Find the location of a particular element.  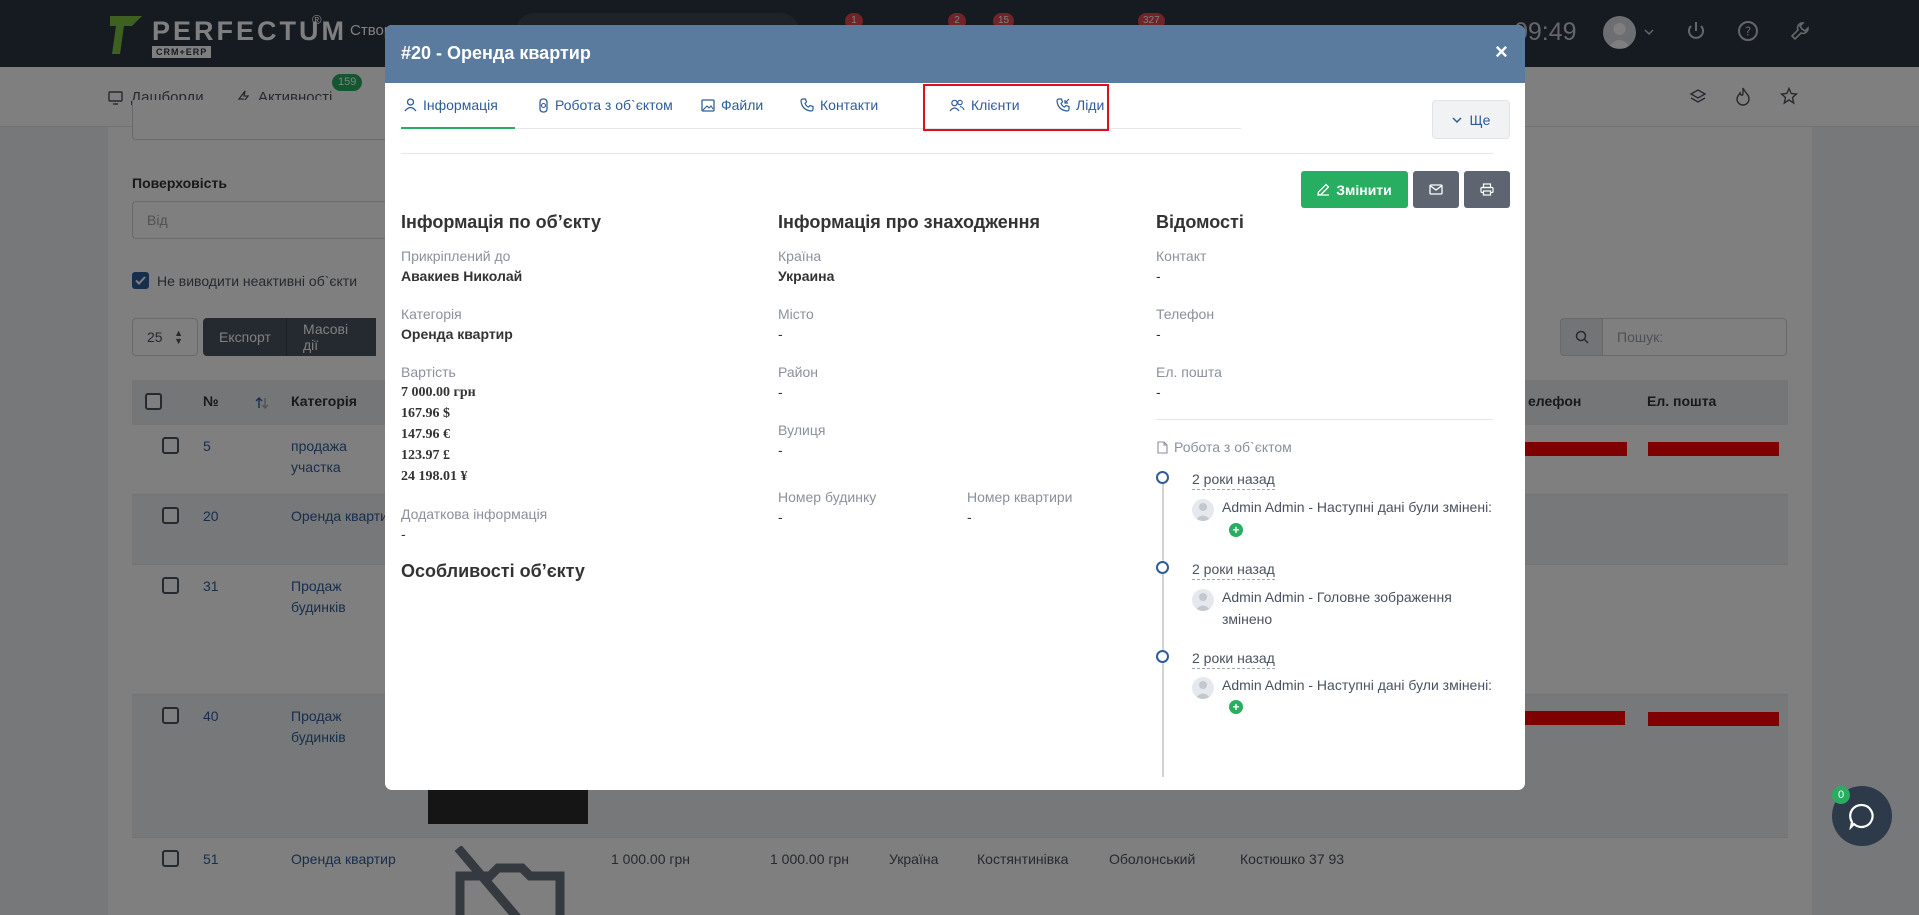

timeline-header: Робота з об`єктом is located at coordinates (1224, 447).